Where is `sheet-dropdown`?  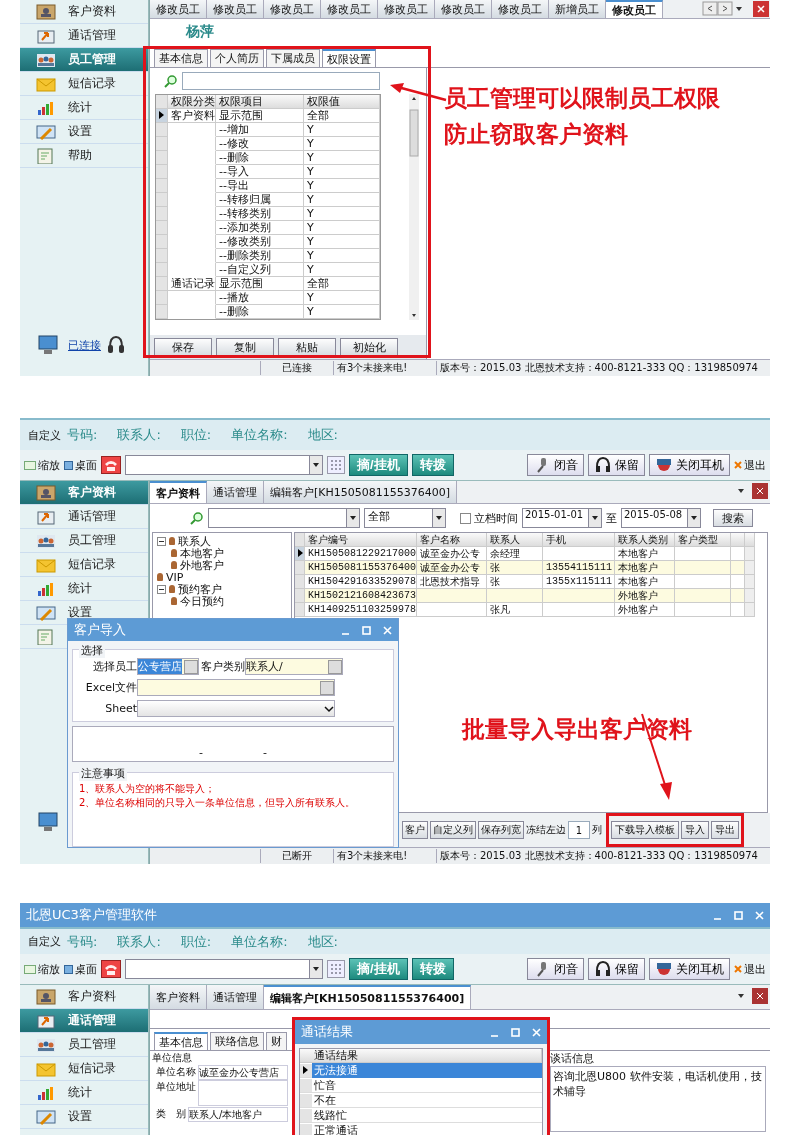 sheet-dropdown is located at coordinates (236, 708).